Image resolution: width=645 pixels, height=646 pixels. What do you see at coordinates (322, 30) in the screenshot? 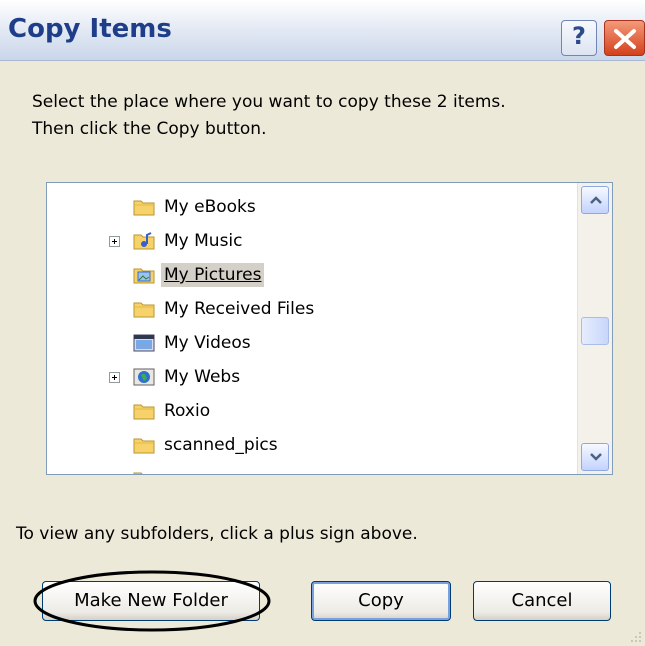
I see `title-bar: Copy Items ?` at bounding box center [322, 30].